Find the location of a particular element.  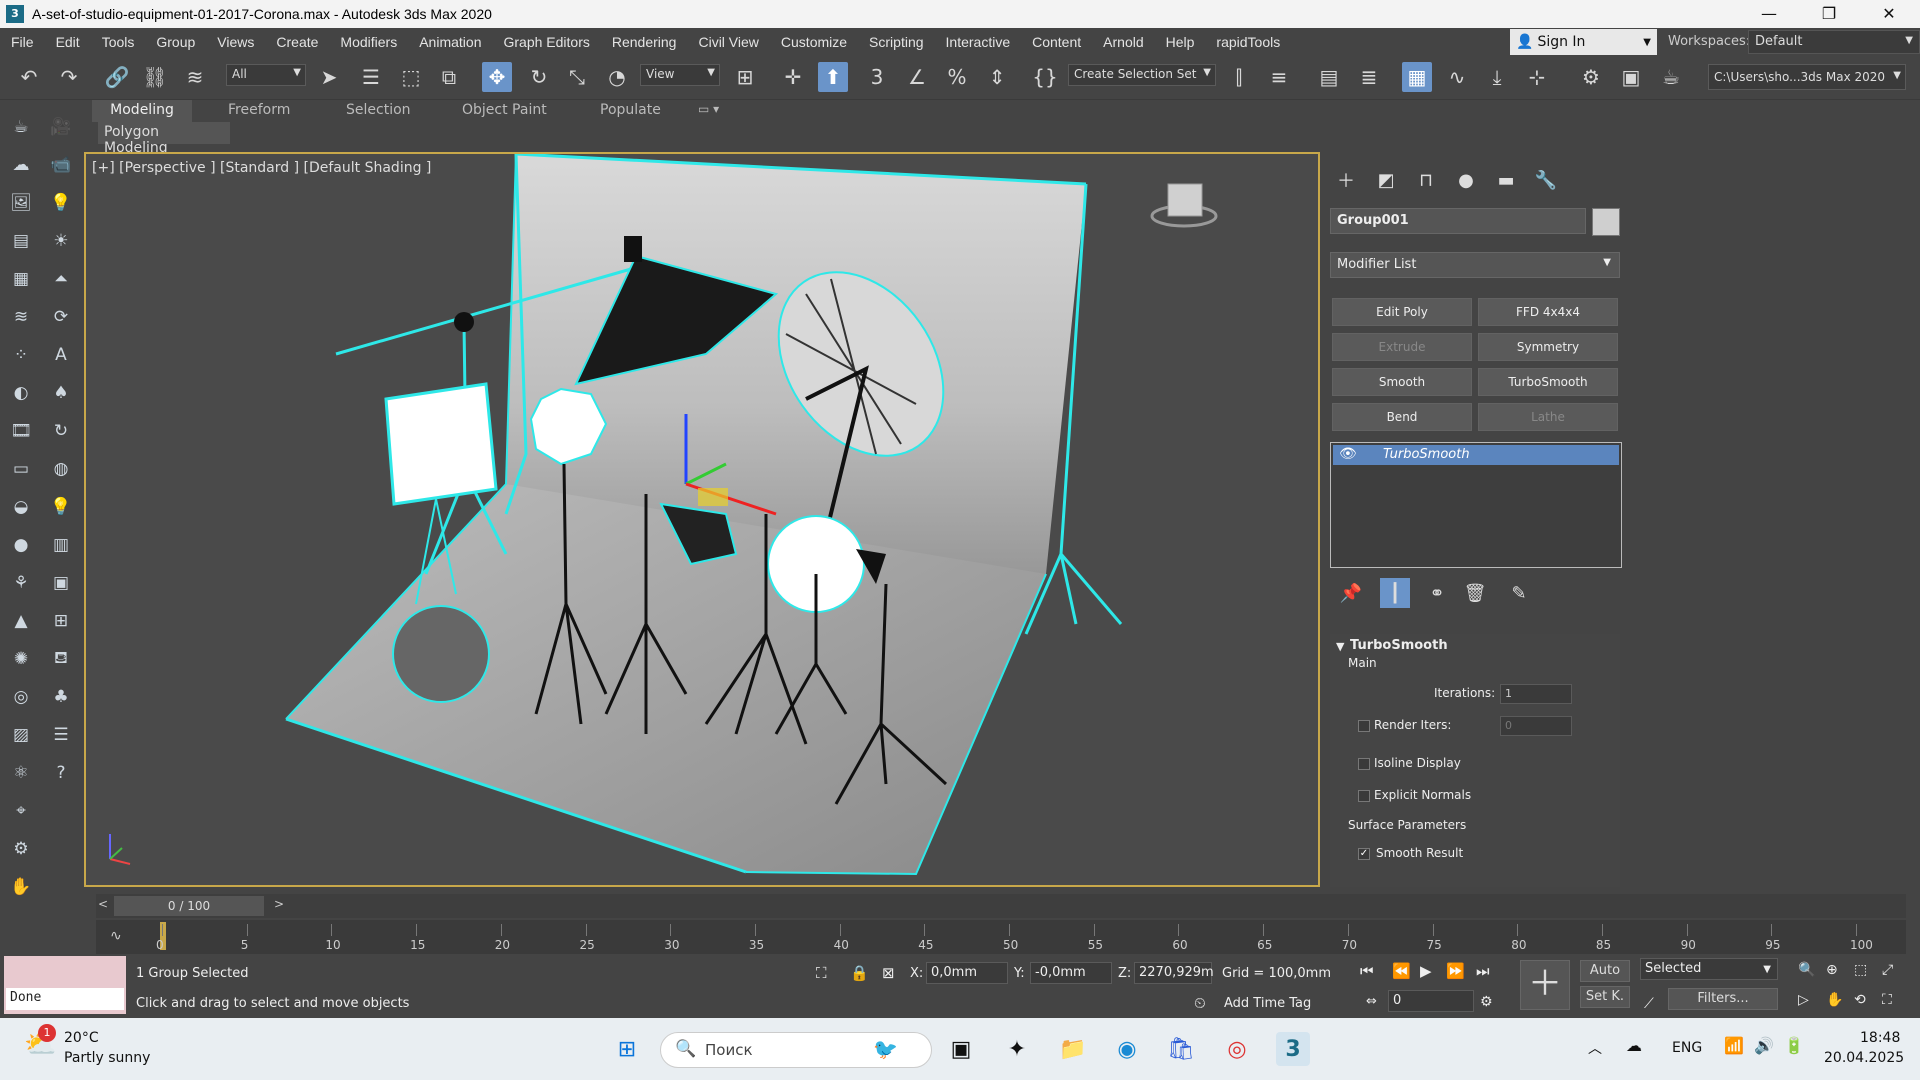

fog-icon: ≋ is located at coordinates (21, 317).